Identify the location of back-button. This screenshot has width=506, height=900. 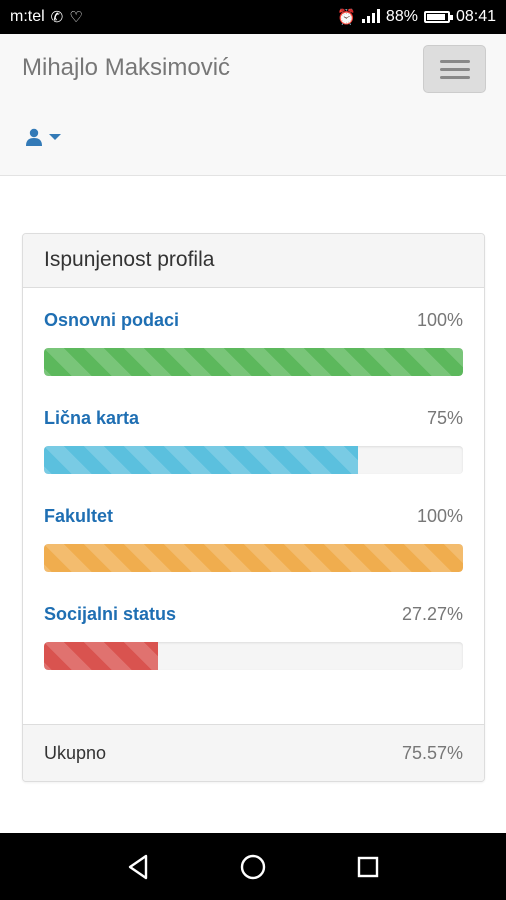
(138, 867).